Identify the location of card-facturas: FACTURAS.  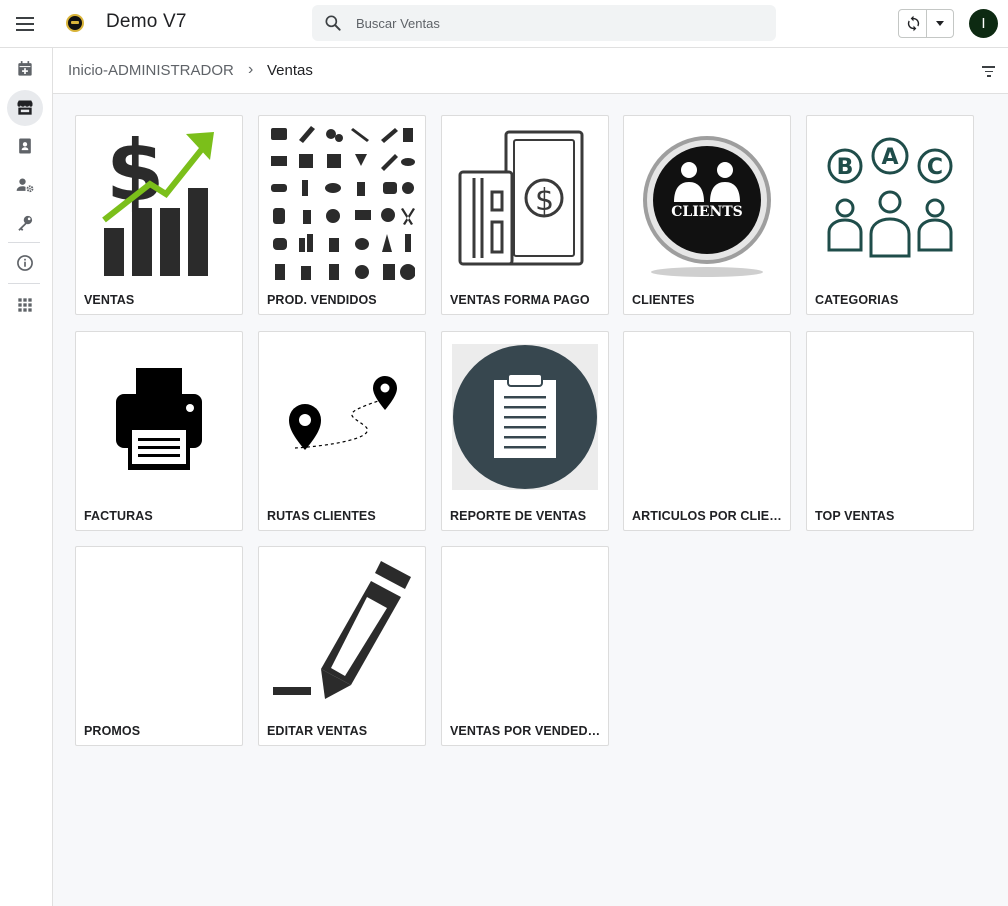
(159, 431).